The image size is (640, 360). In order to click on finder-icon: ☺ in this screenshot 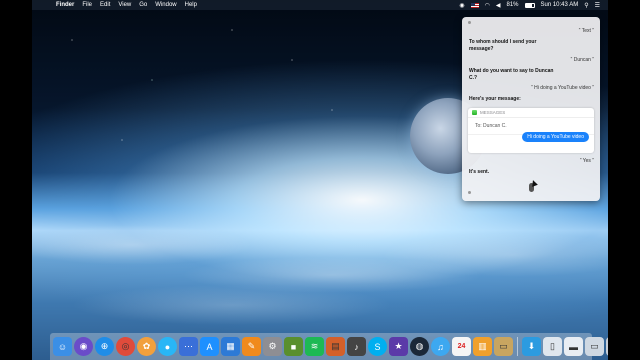, I will do `click(62, 346)`.